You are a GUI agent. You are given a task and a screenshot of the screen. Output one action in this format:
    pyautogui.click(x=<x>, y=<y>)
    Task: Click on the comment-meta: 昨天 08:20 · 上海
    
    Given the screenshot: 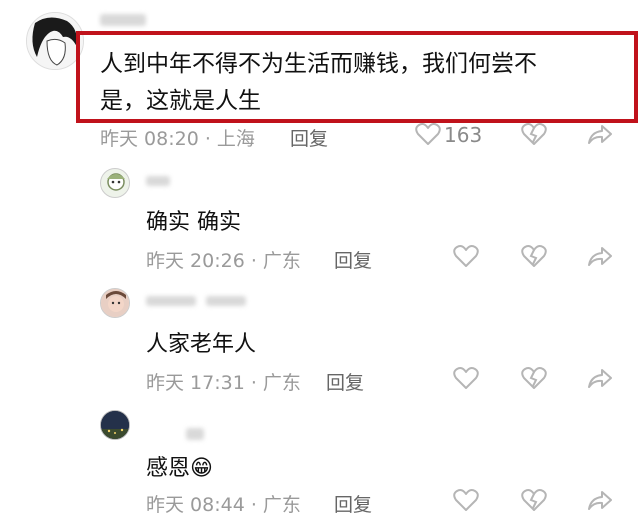 What is the action you would take?
    pyautogui.click(x=177, y=139)
    